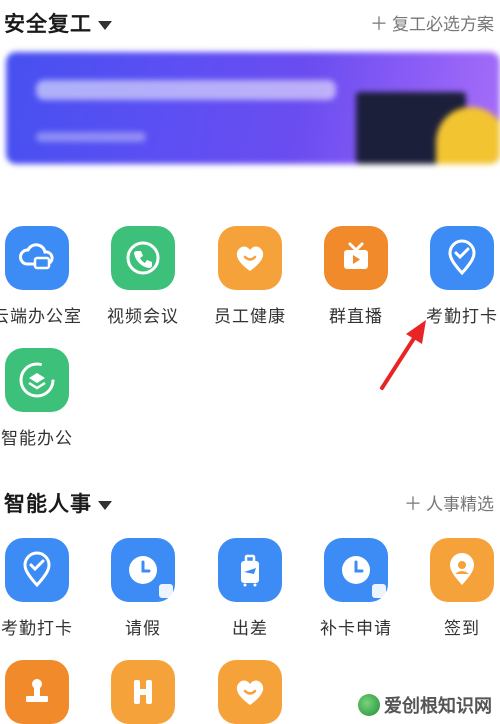 This screenshot has height=724, width=500. I want to click on app-item-attendance: 考勤打卡, so click(453, 276).